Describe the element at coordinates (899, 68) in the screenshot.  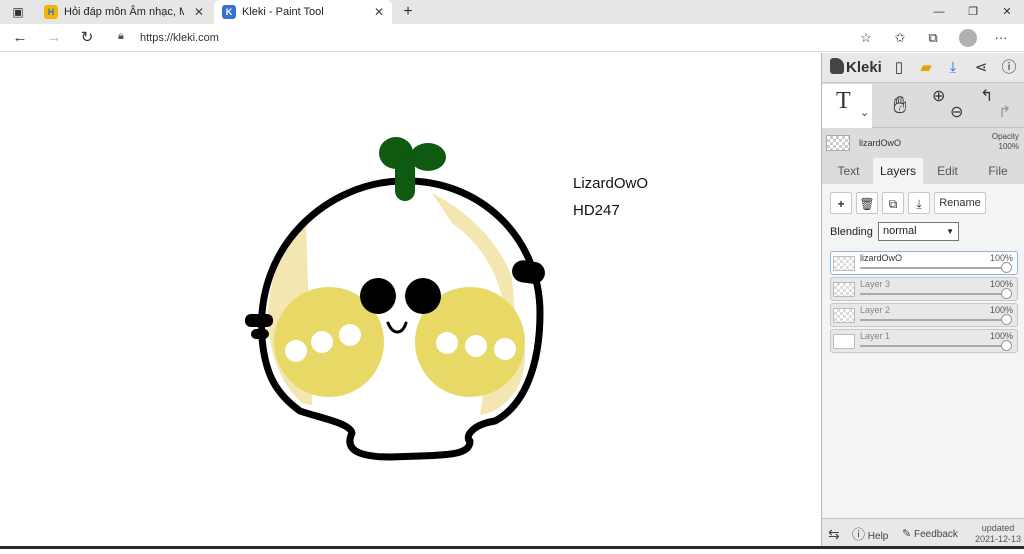
I see `new-image-icon: ▯` at that location.